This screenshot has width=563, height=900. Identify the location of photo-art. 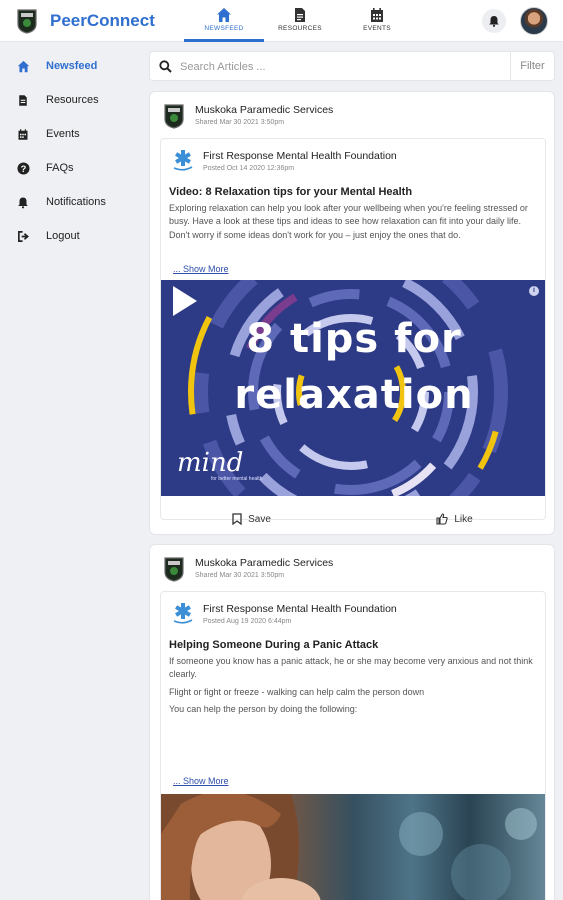
(353, 847).